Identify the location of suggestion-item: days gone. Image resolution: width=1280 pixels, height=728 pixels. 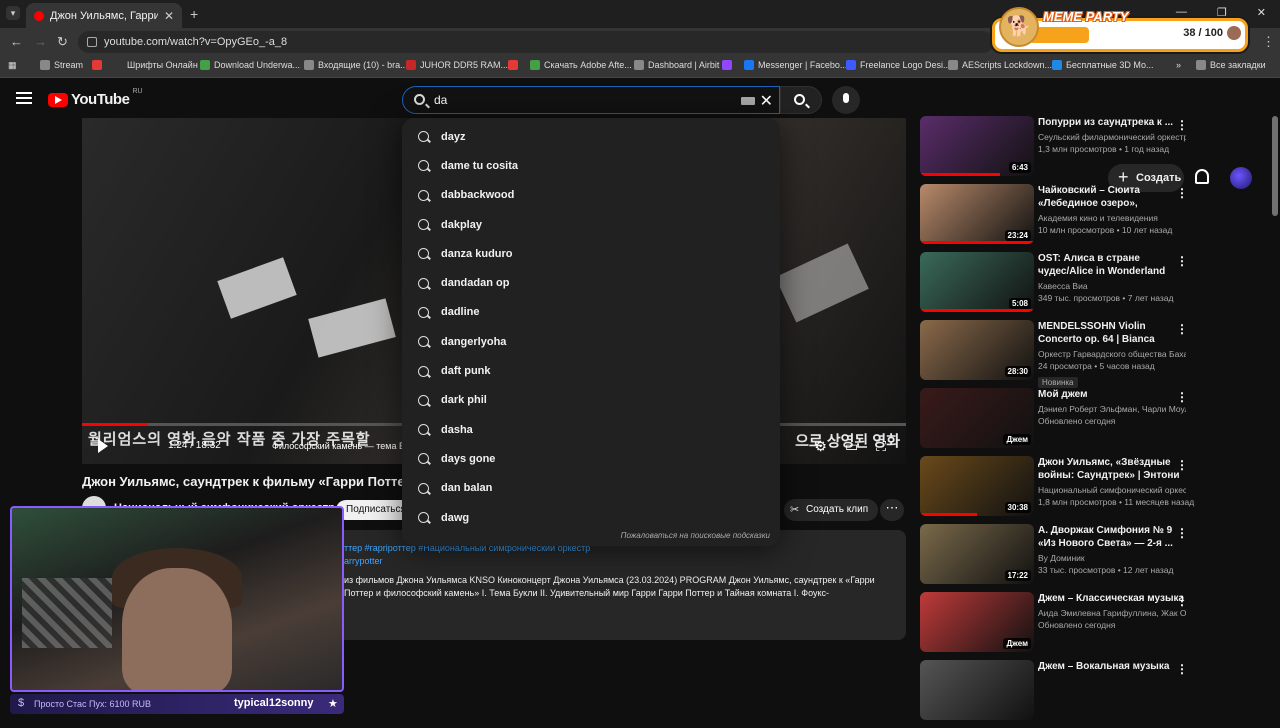
(591, 458).